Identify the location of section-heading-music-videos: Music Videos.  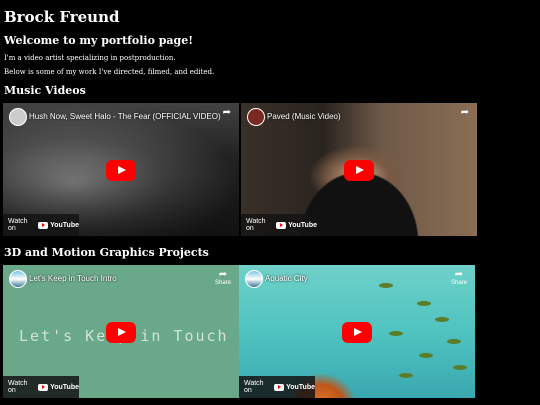
(45, 90).